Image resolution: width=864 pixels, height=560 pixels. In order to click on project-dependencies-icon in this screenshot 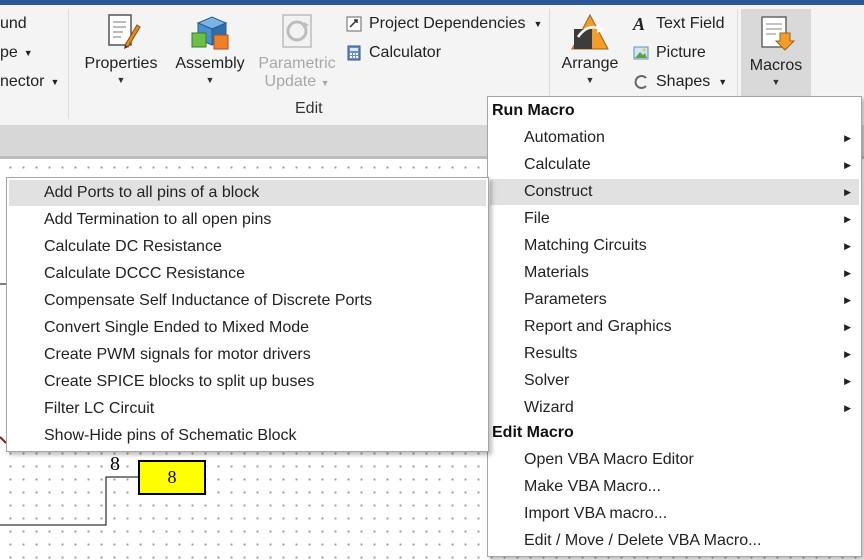, I will do `click(354, 24)`.